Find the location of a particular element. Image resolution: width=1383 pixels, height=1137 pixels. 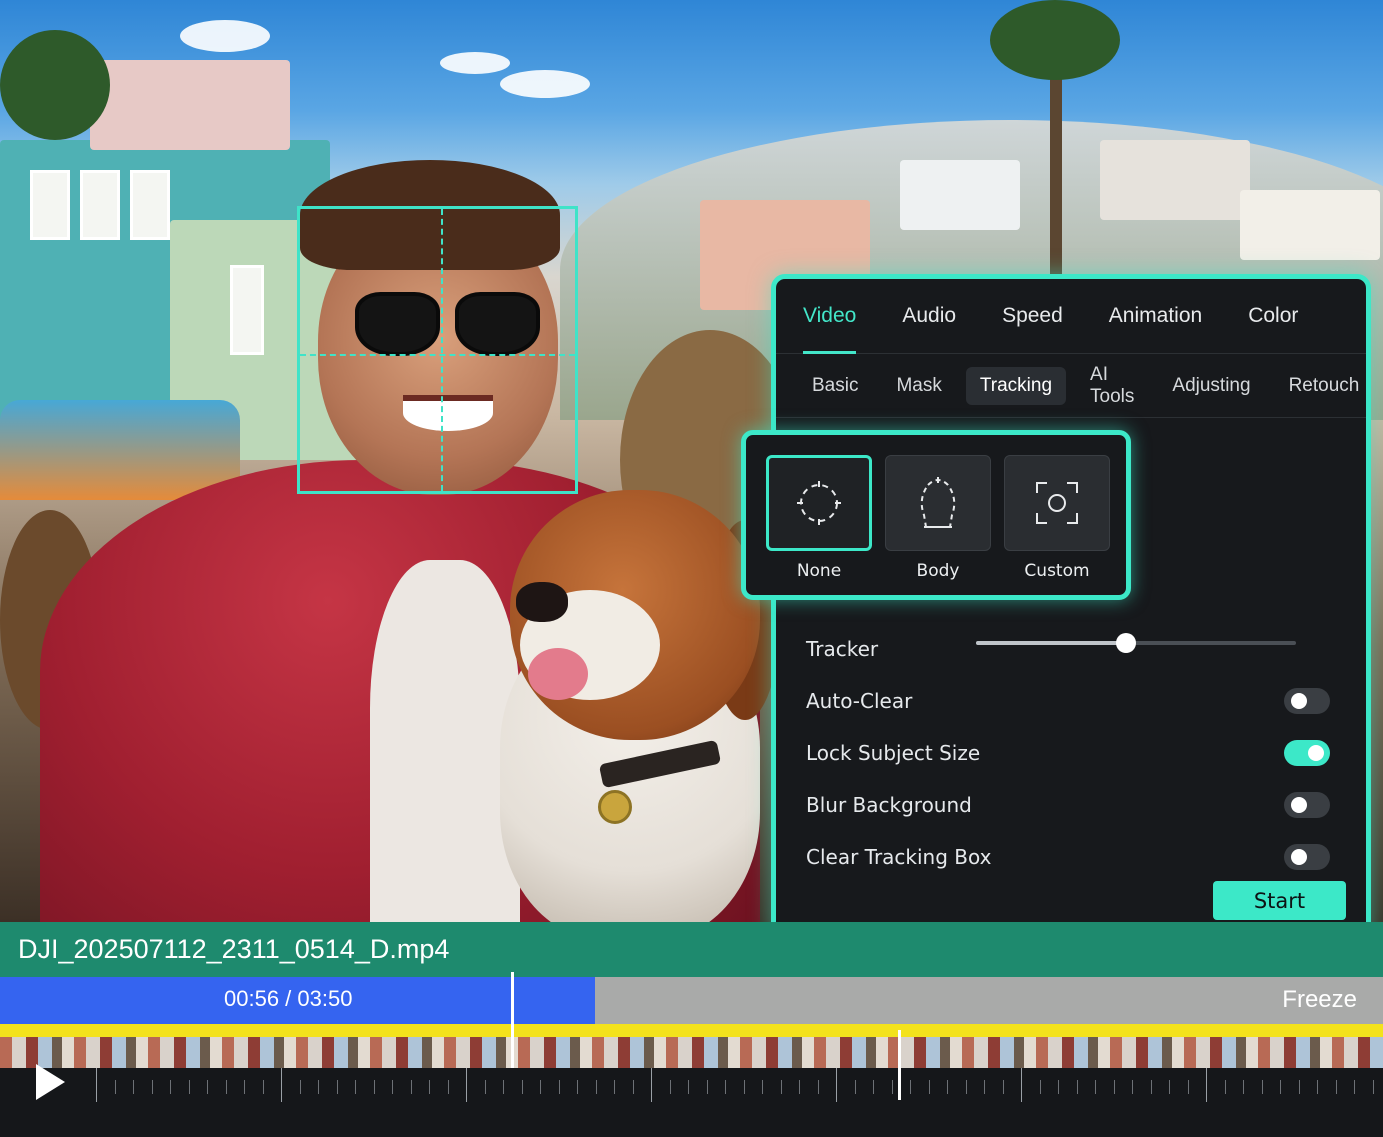

tab-speed: Speed is located at coordinates (1032, 316).